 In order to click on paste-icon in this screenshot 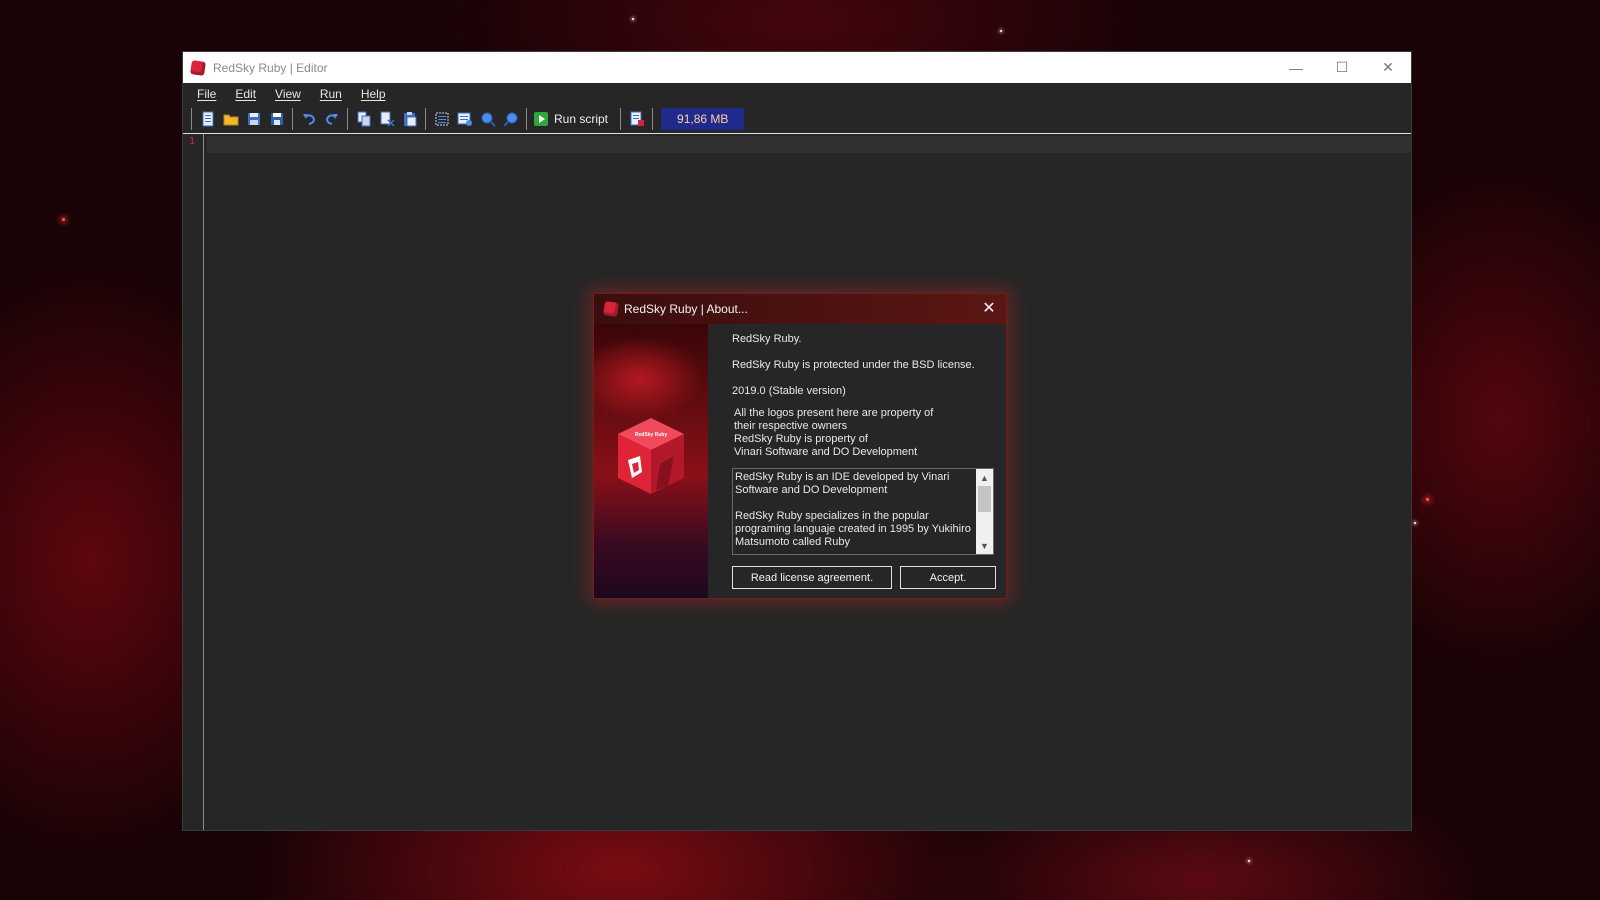, I will do `click(409, 119)`.